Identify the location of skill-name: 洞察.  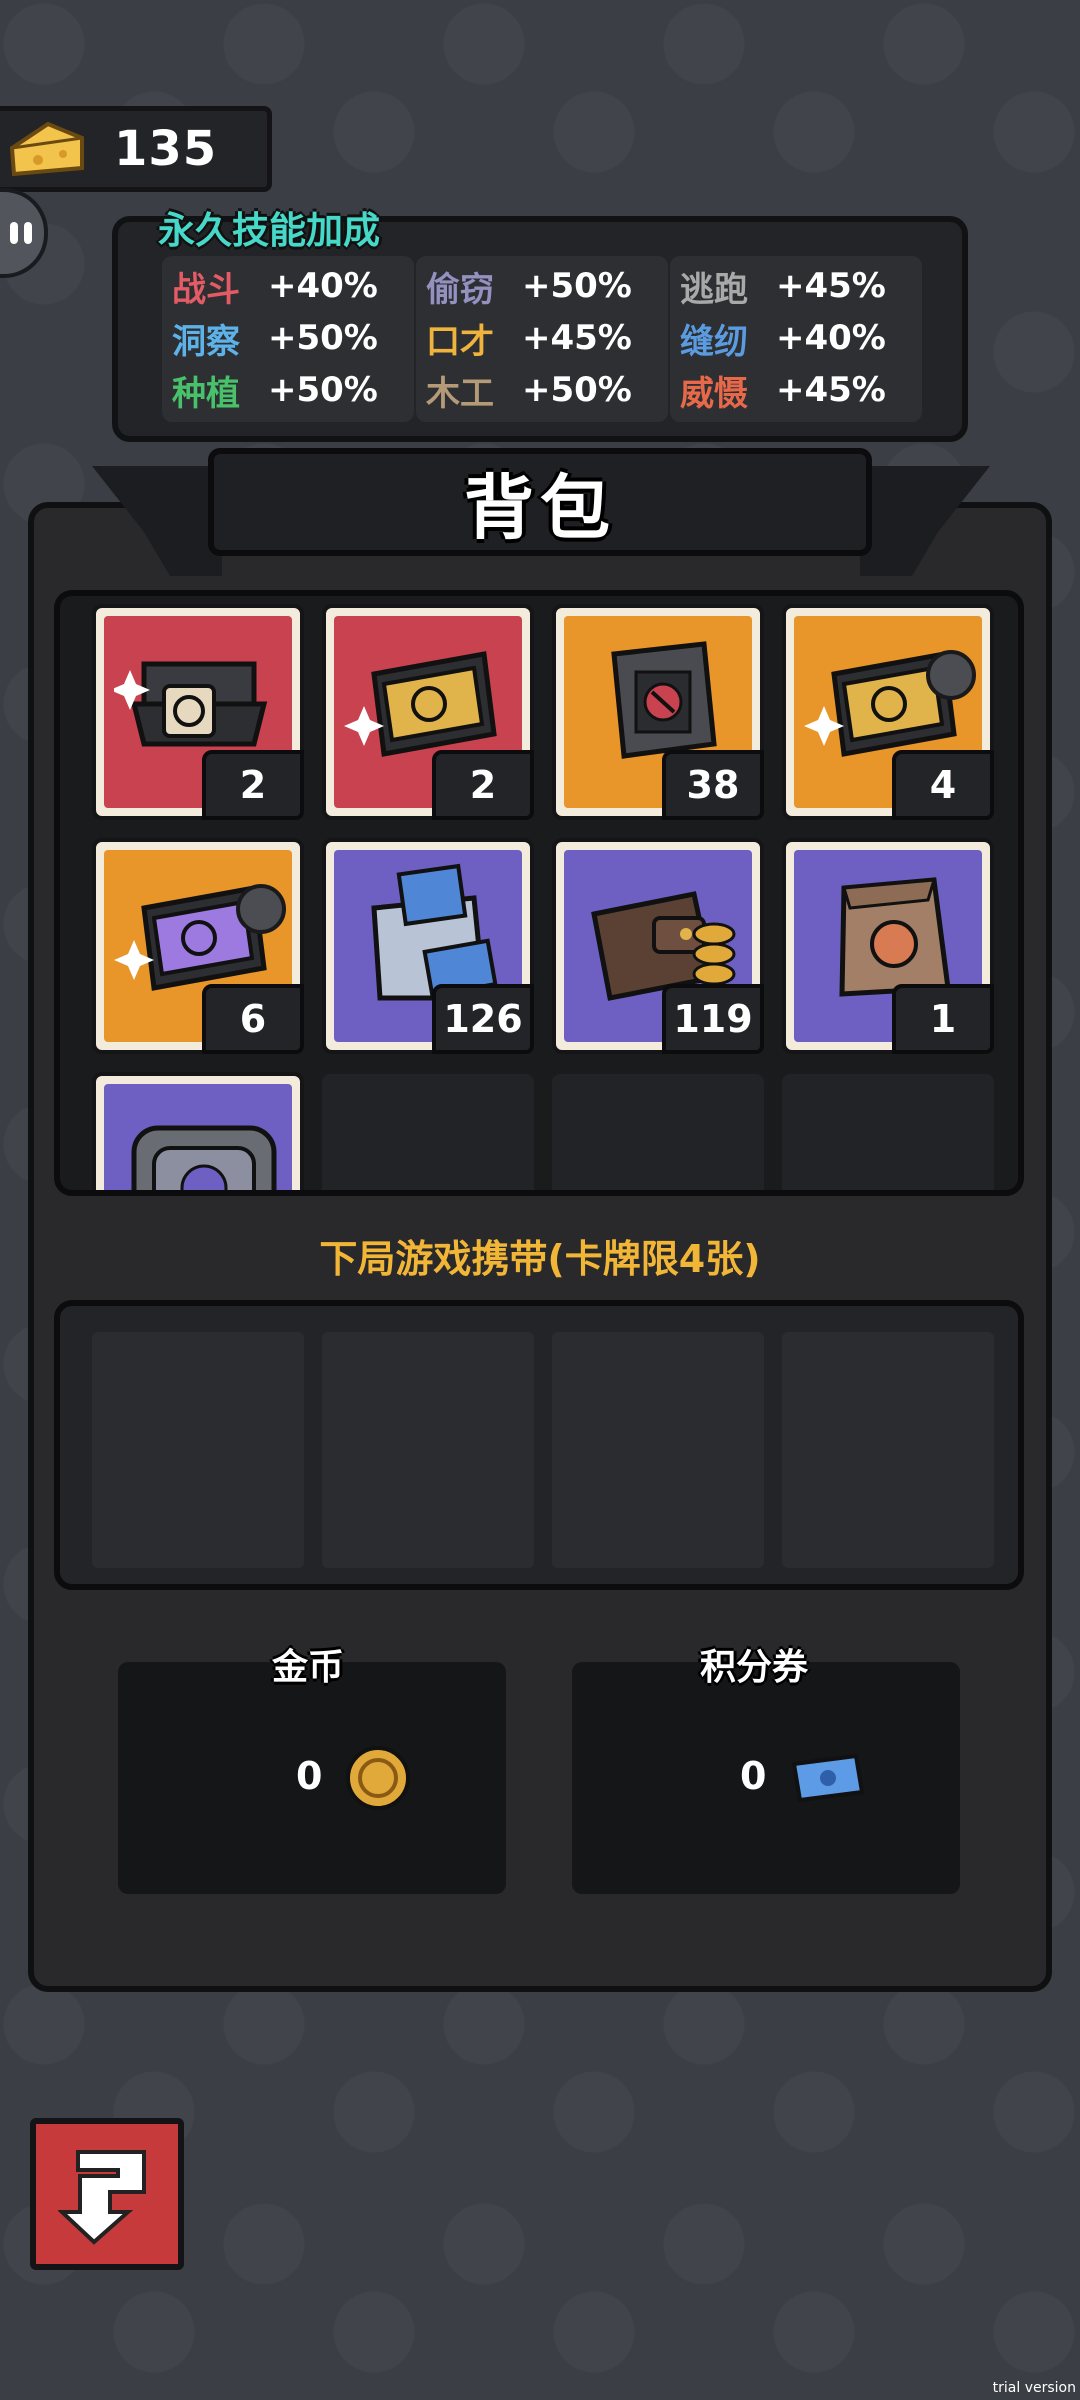
(206, 341).